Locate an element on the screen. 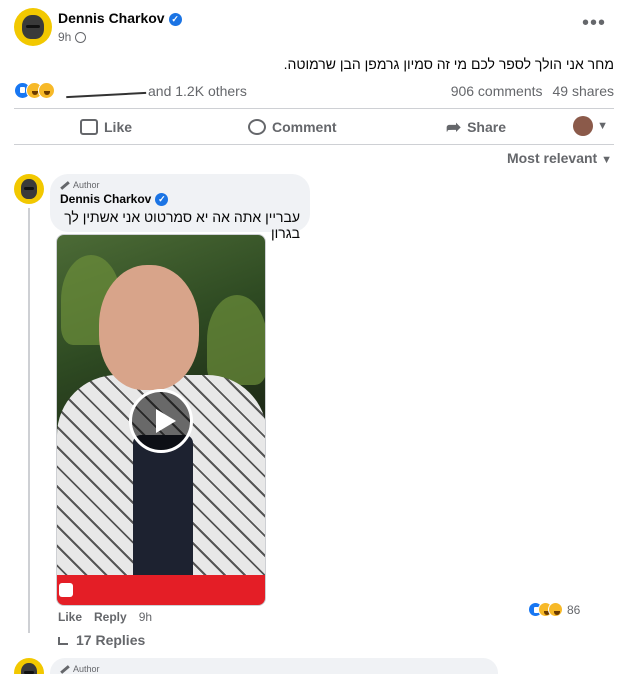  comment-time: 9h is located at coordinates (145, 617).